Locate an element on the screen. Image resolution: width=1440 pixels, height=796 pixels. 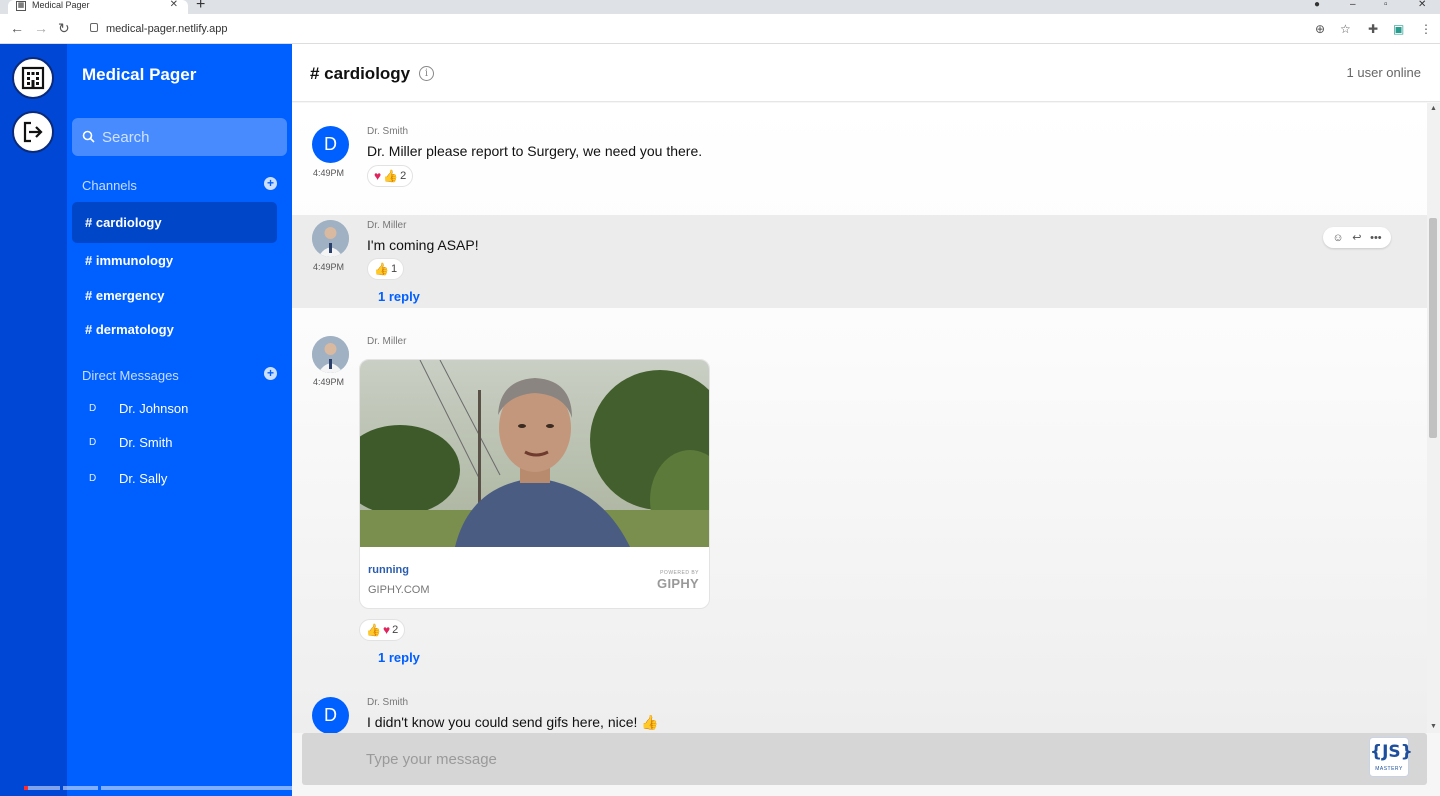
online-count: 1 user online is located at coordinates (1383, 72).